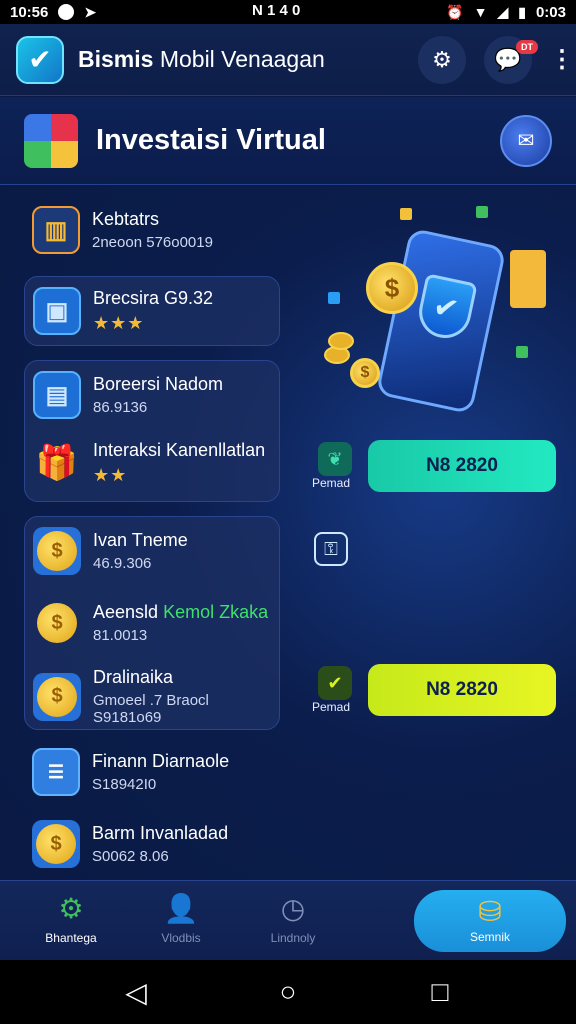 Image resolution: width=576 pixels, height=1024 pixels. Describe the element at coordinates (151, 709) in the screenshot. I see `item-subtitle: Gmoeel .7 Braocl S9181o69` at that location.